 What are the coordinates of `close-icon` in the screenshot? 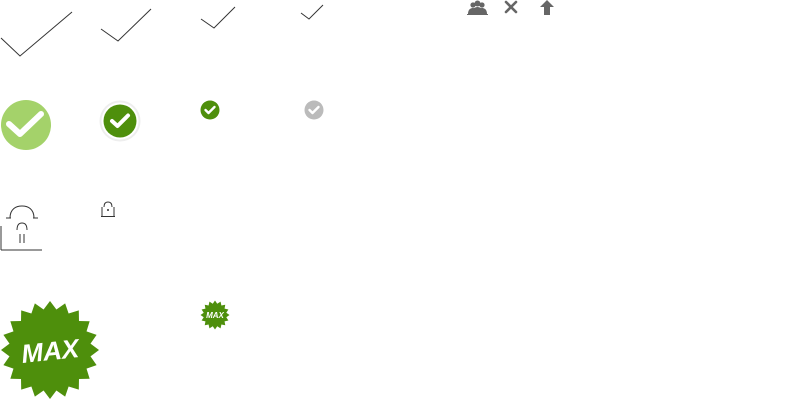 It's located at (511, 7).